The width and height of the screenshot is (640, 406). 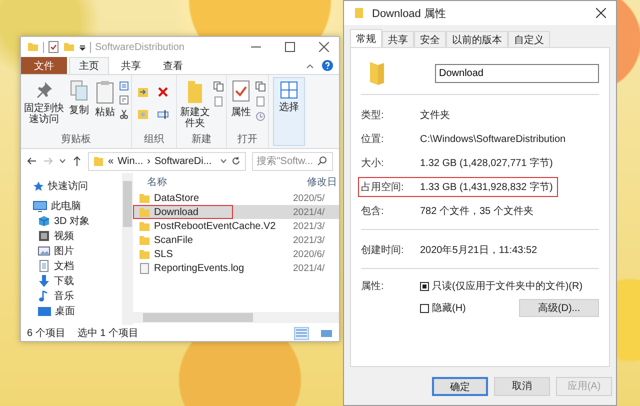 What do you see at coordinates (460, 386) in the screenshot?
I see `dialog-button: 确定` at bounding box center [460, 386].